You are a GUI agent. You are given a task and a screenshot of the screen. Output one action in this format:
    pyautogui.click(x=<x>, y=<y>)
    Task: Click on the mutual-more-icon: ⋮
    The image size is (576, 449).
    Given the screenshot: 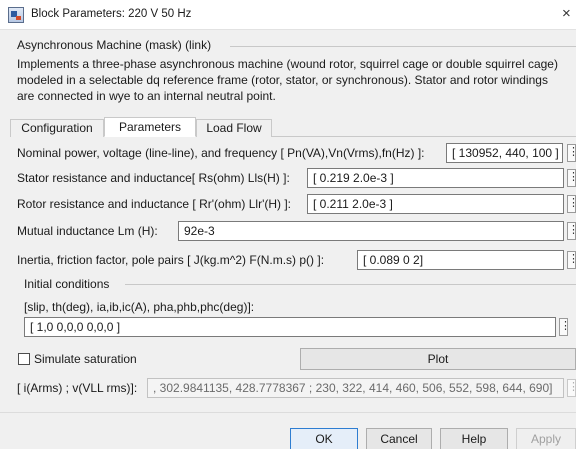 What is the action you would take?
    pyautogui.click(x=571, y=231)
    